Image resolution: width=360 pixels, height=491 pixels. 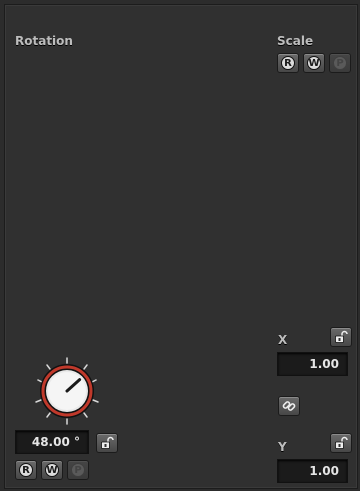 I want to click on scale-x-lock-button, so click(x=341, y=337).